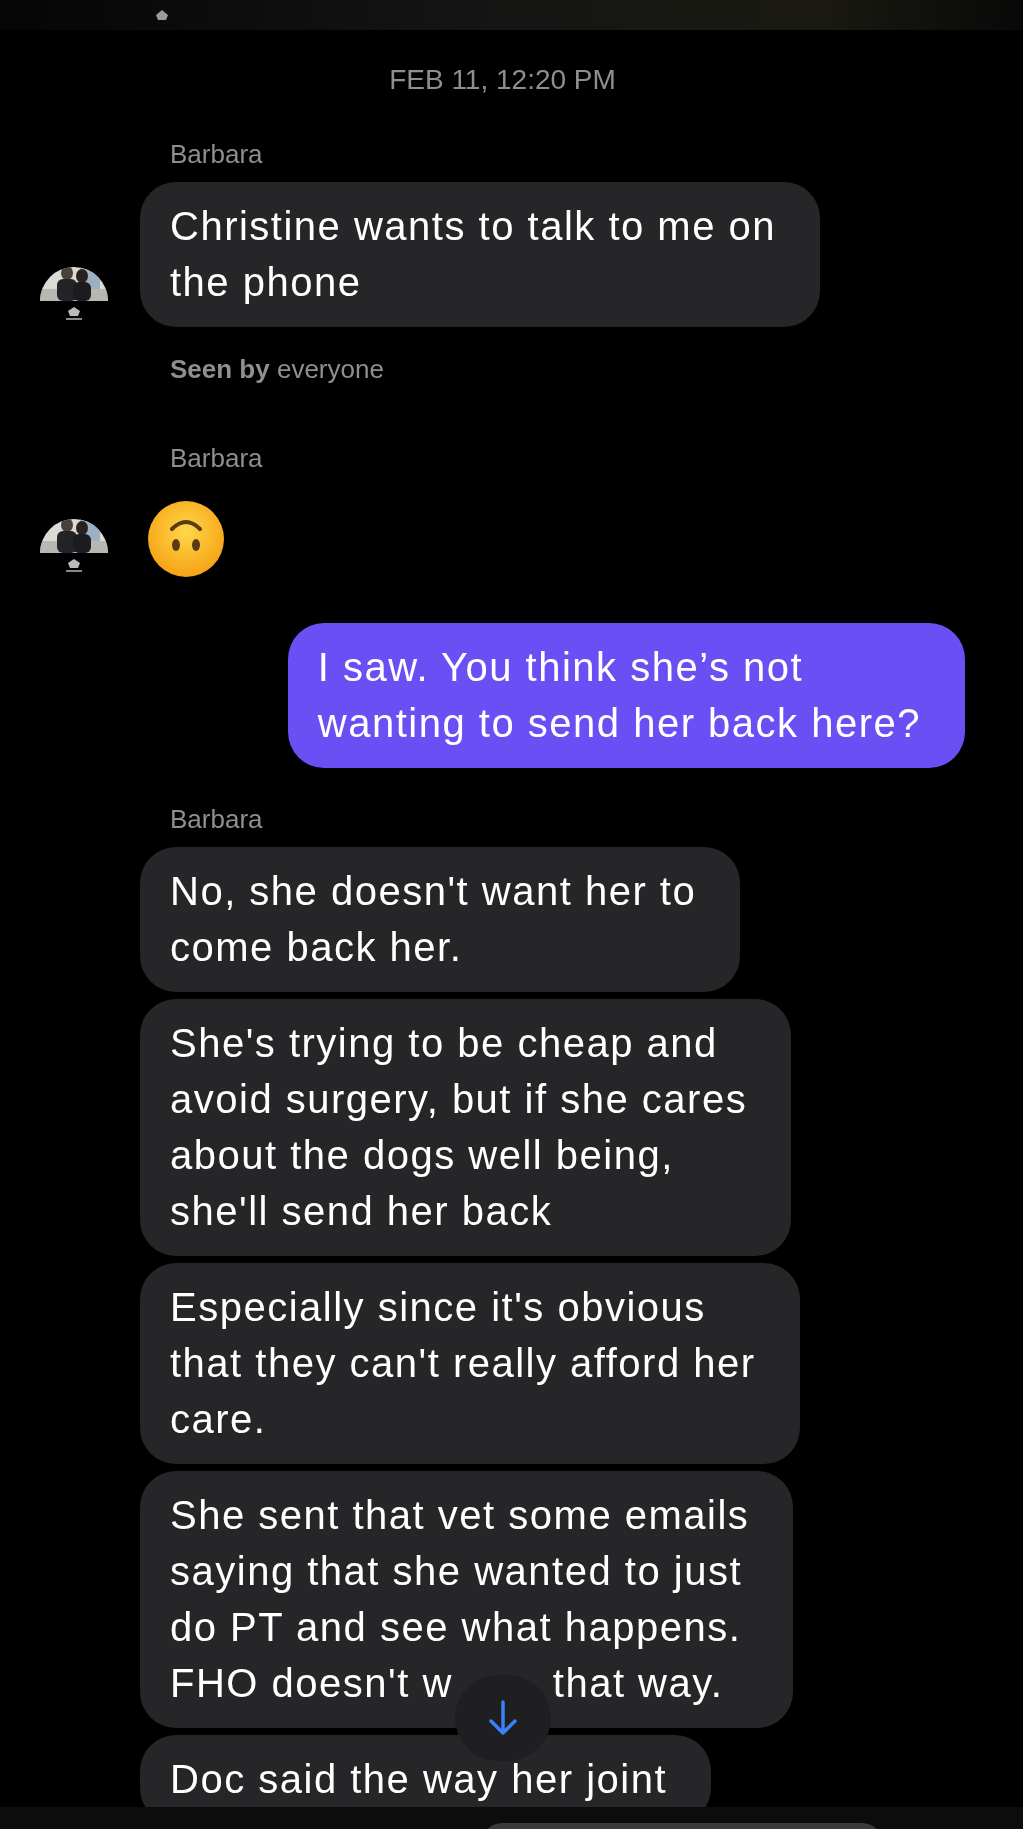  I want to click on message-bubble: Christine wants to talk to me on the phone, so click(480, 254).